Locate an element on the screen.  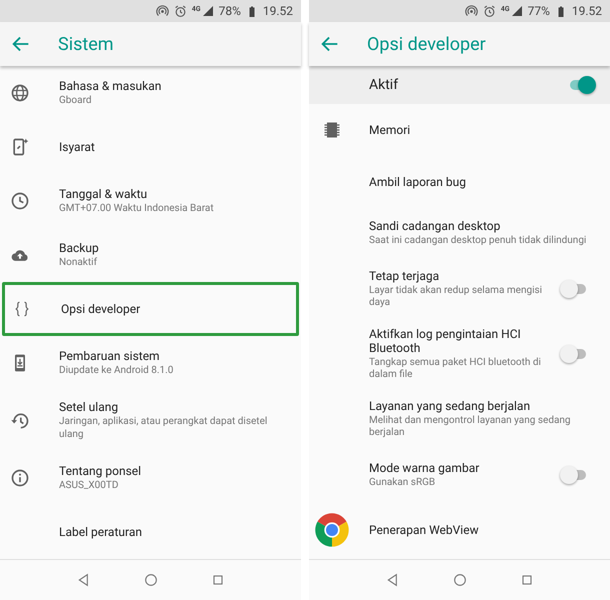
item-title: Penerapan WebView is located at coordinates (424, 529).